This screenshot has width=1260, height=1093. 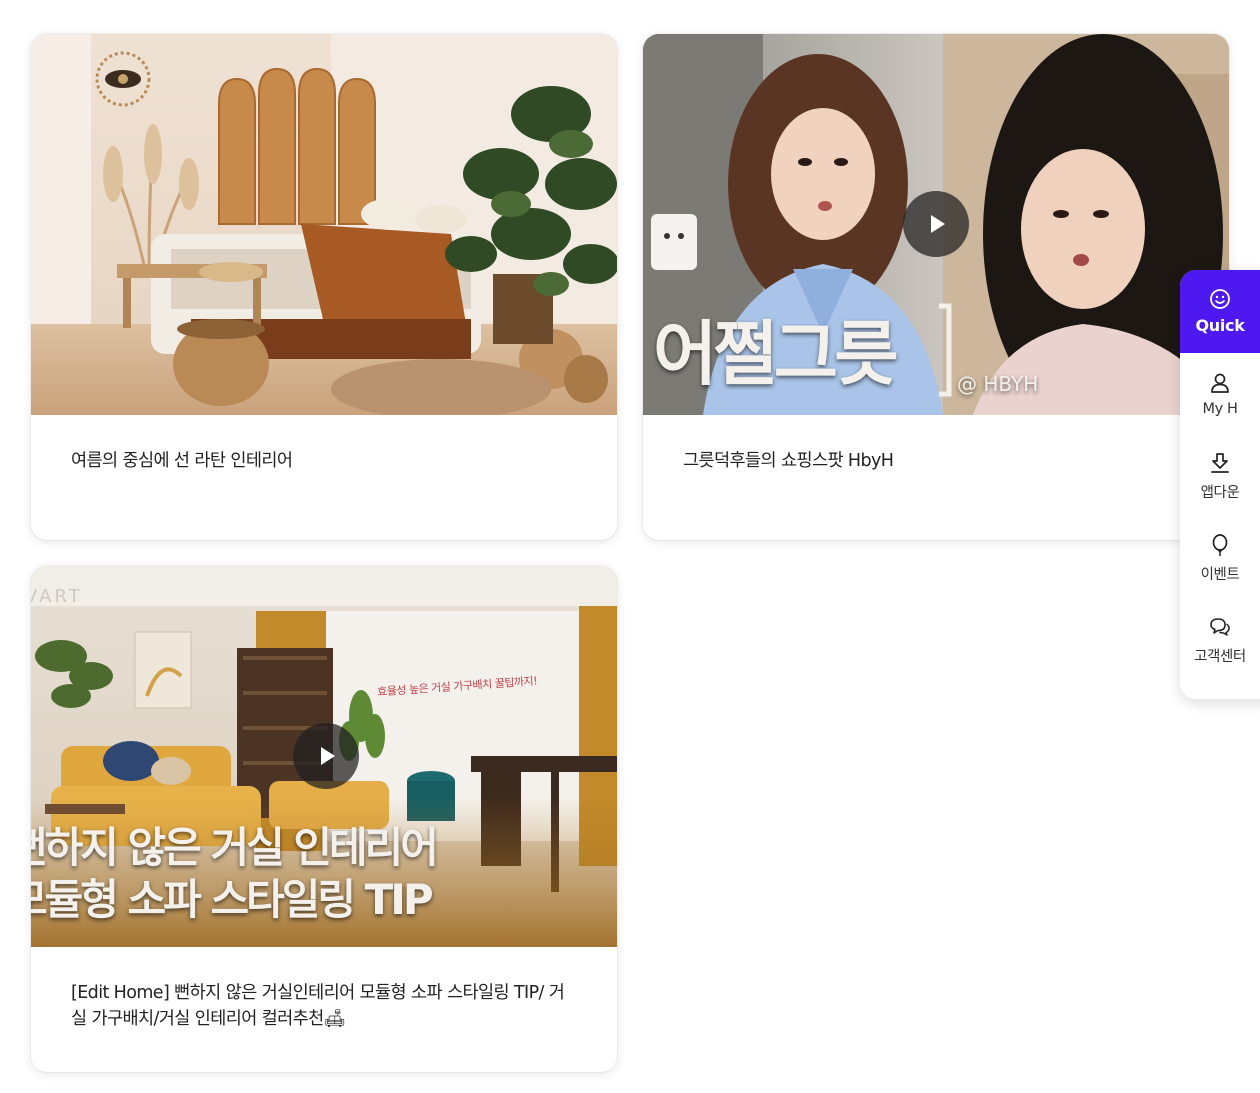 What do you see at coordinates (235, 847) in the screenshot?
I see `video-overlay-line-1: 뻔하지 않은 거실 인테리어` at bounding box center [235, 847].